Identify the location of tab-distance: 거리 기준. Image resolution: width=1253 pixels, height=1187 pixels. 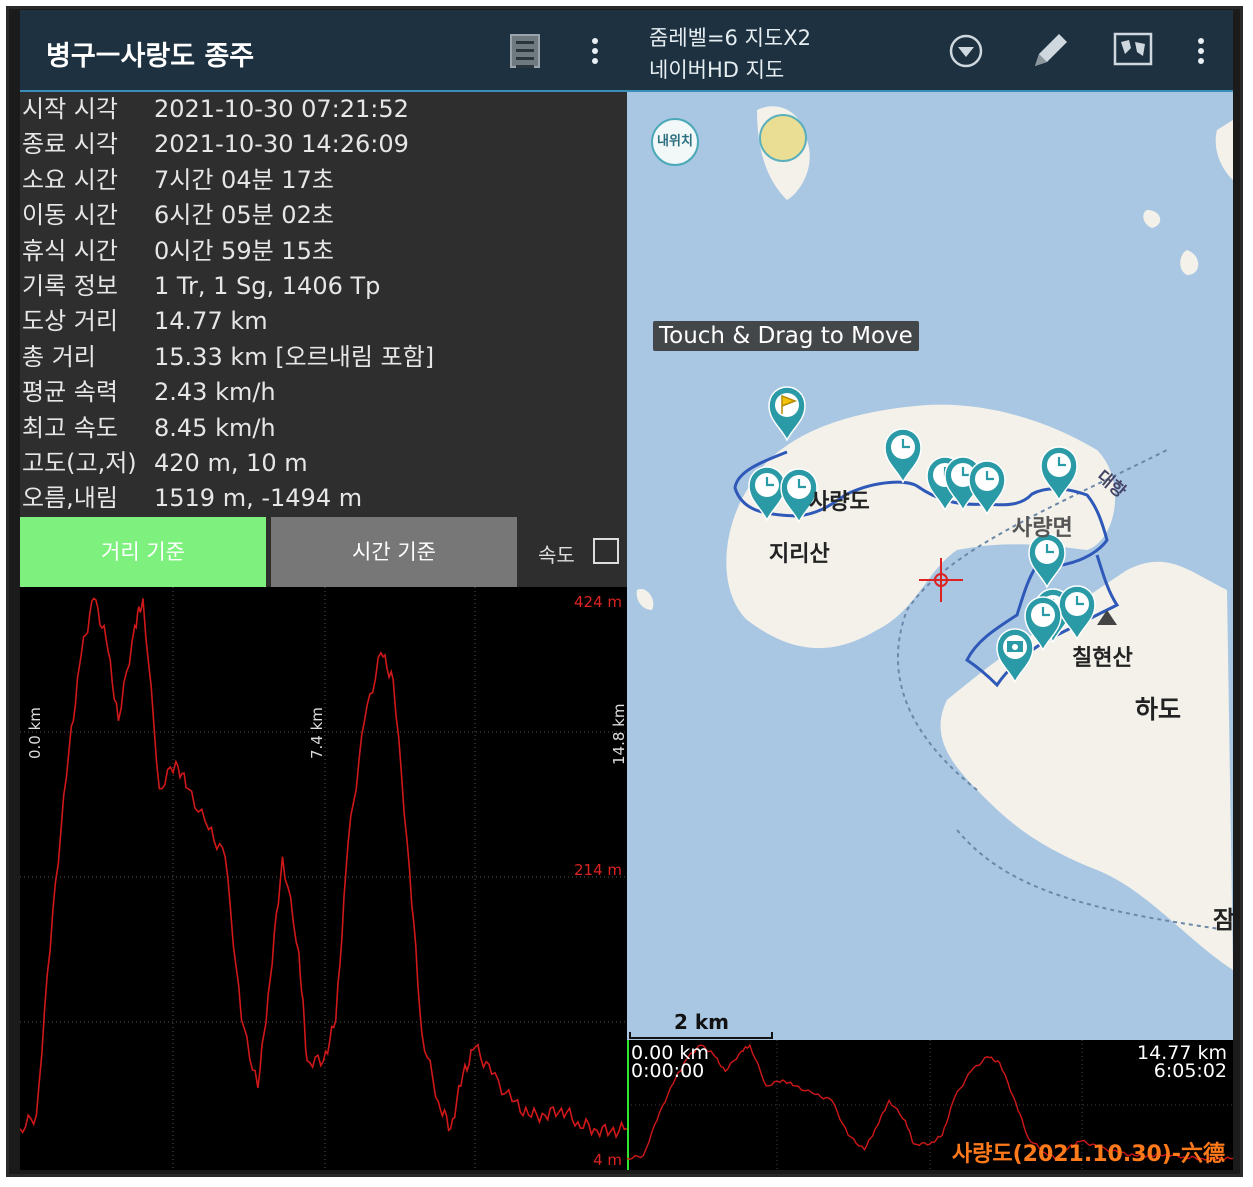
(143, 552).